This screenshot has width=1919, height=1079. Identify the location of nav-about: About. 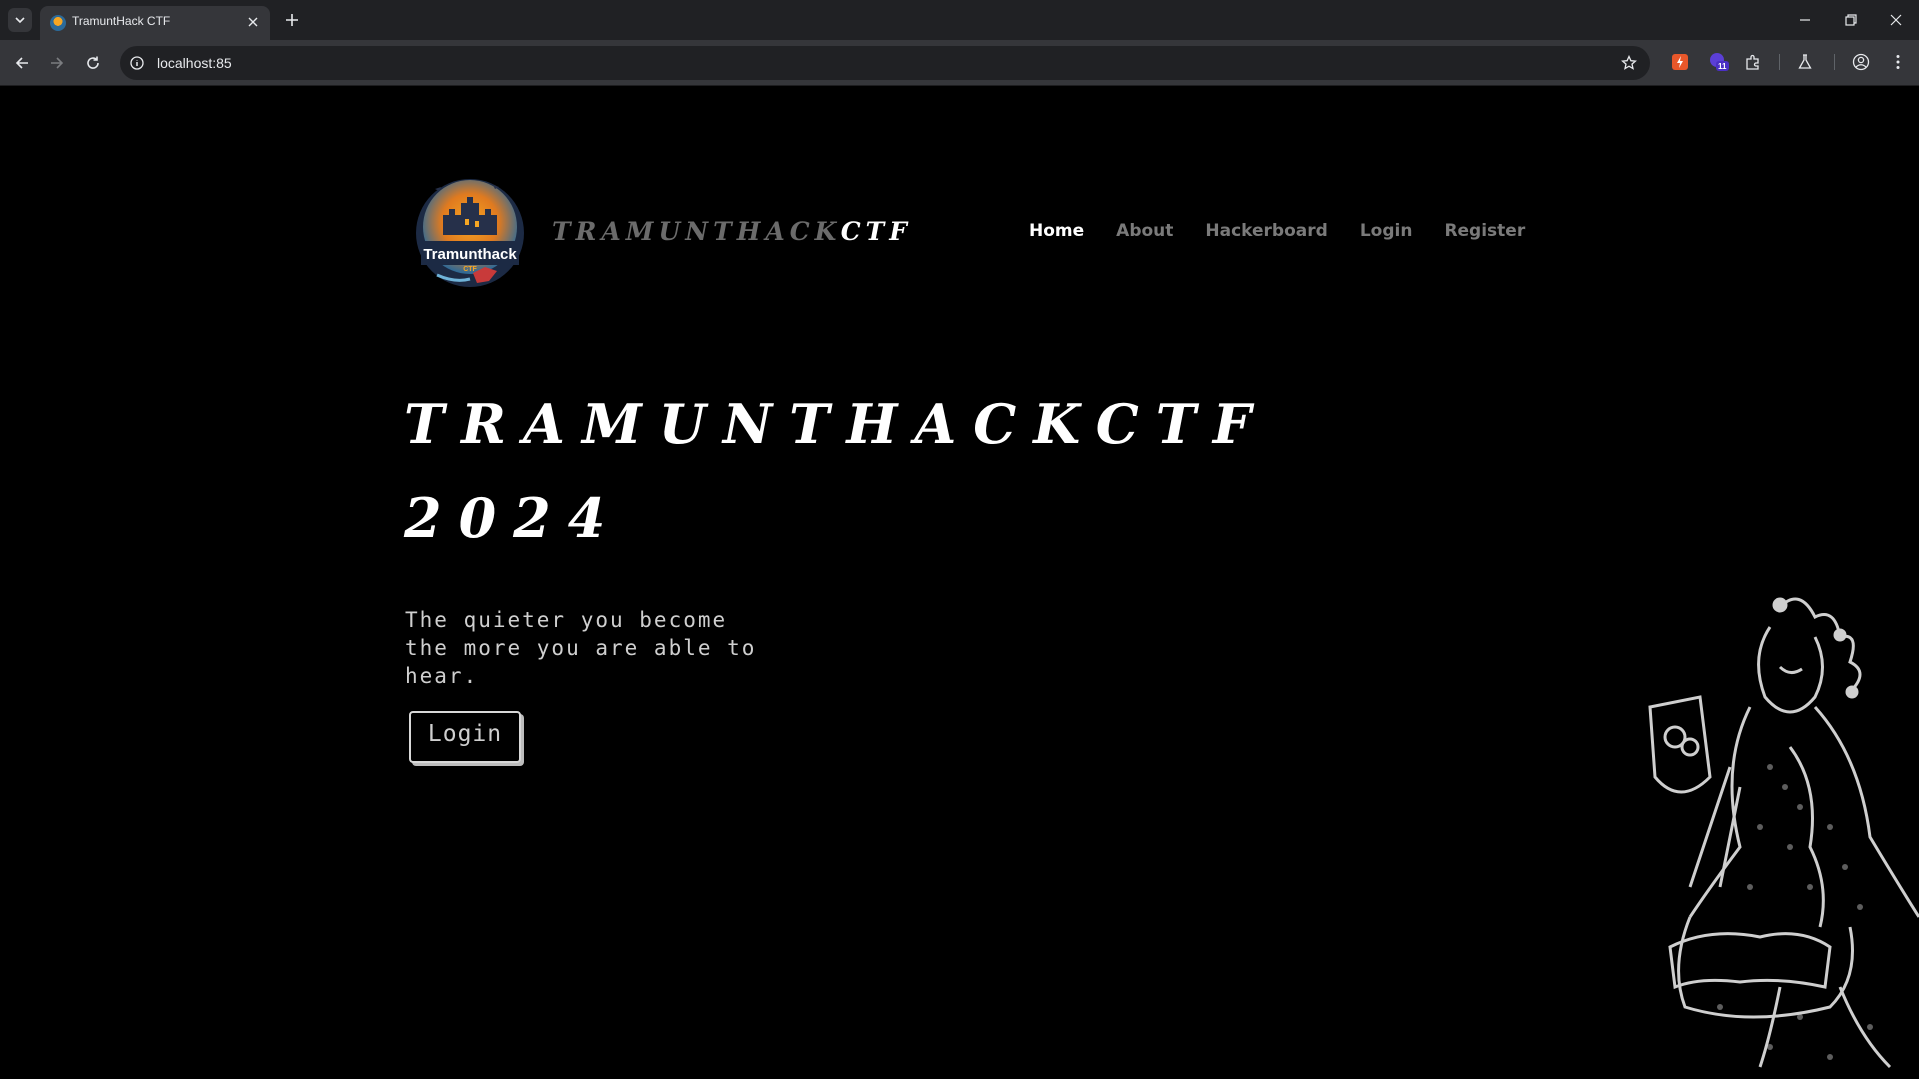
(1144, 231).